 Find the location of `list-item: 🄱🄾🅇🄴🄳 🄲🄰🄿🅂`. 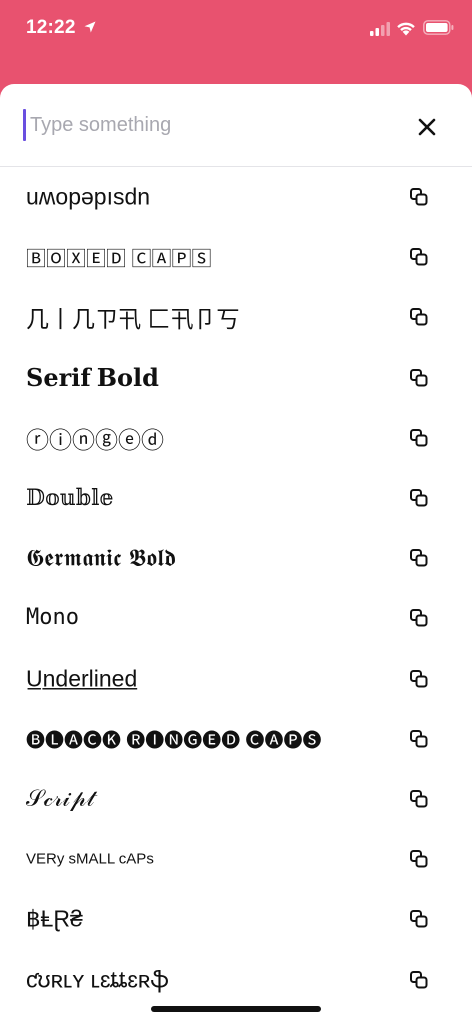

list-item: 🄱🄾🅇🄴🄳 🄲🄰🄿🅂 is located at coordinates (236, 257).